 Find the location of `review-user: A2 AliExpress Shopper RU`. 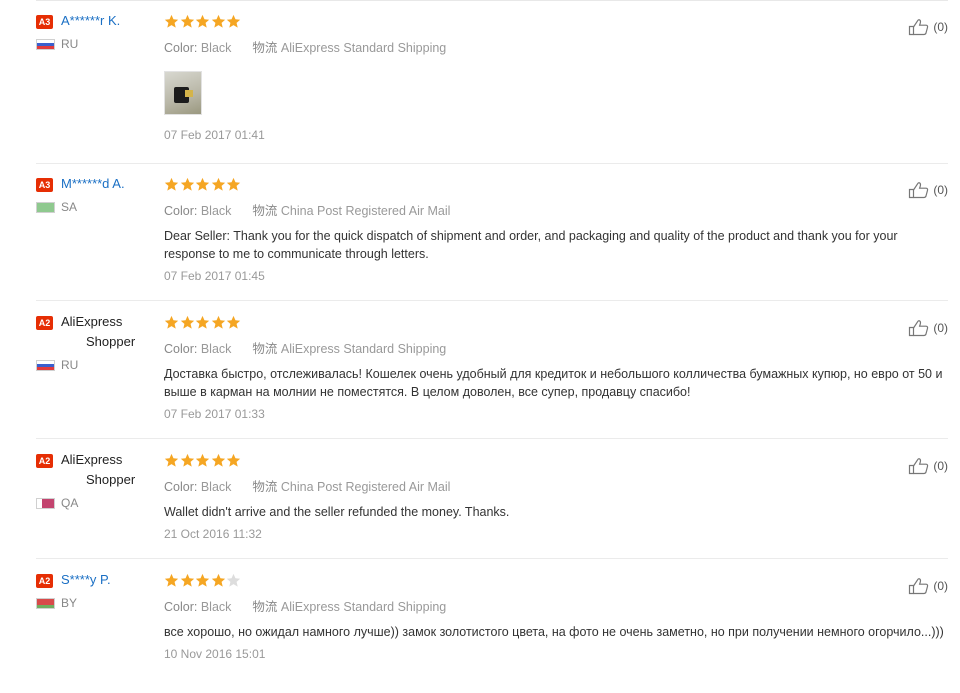

review-user: A2 AliExpress Shopper RU is located at coordinates (97, 343).